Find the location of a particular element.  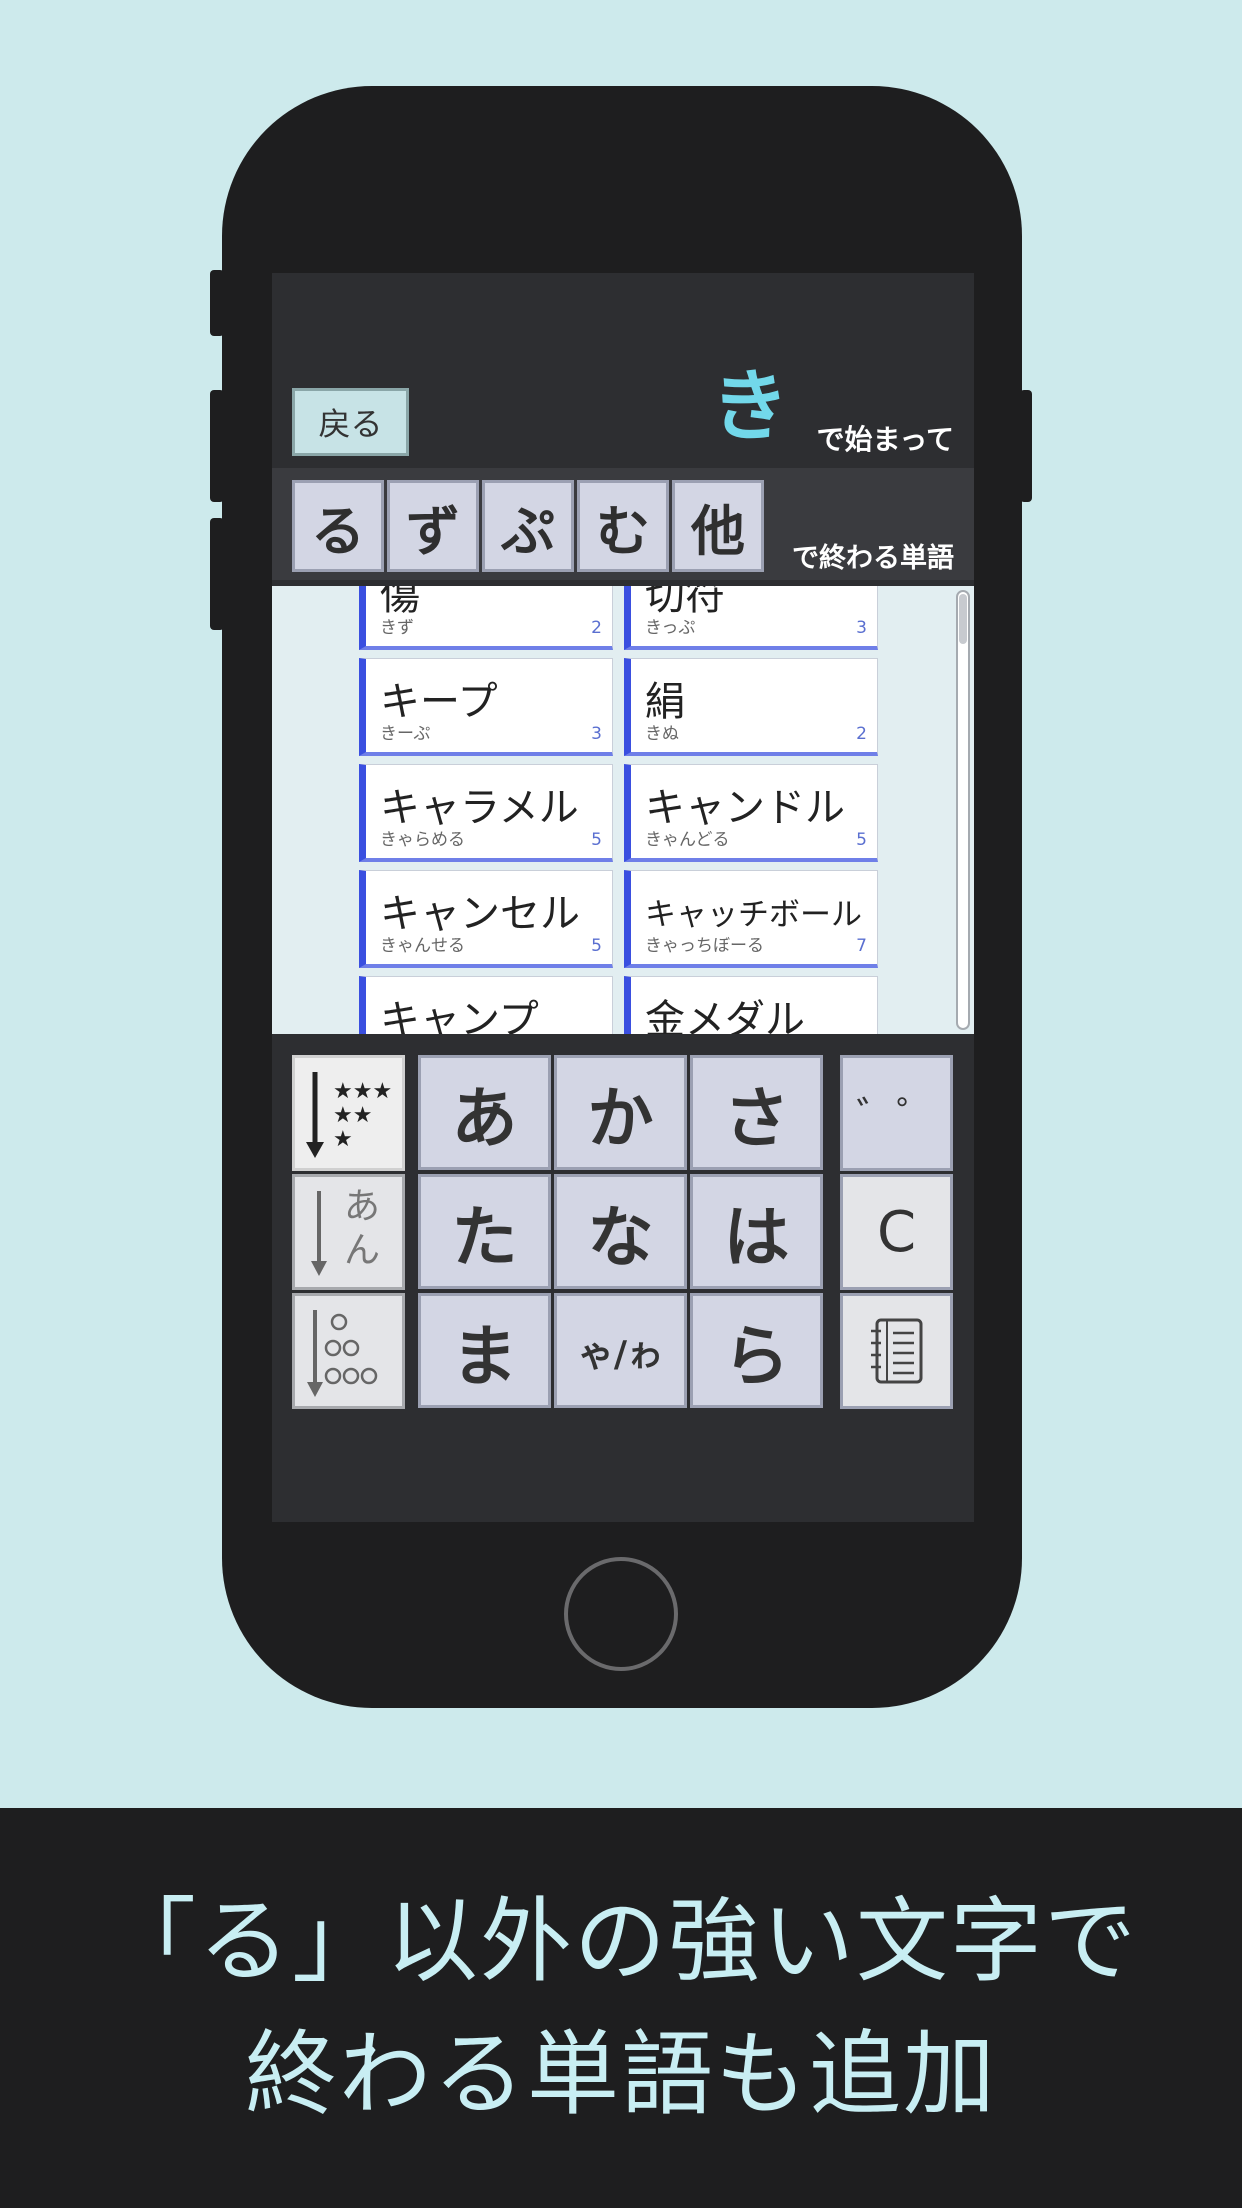

start-character: き is located at coordinates (749, 407).